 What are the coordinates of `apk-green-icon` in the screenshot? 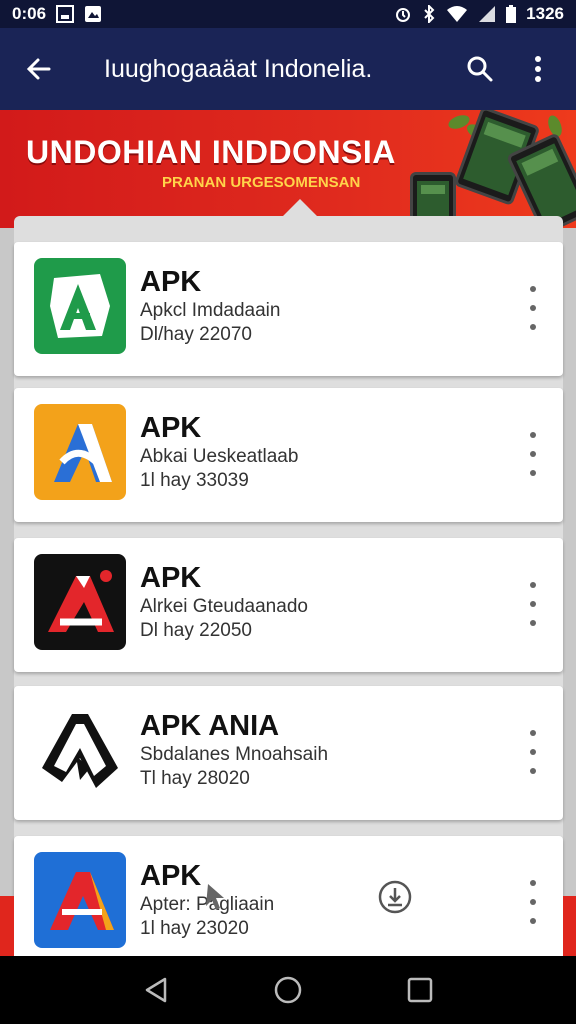 It's located at (80, 306).